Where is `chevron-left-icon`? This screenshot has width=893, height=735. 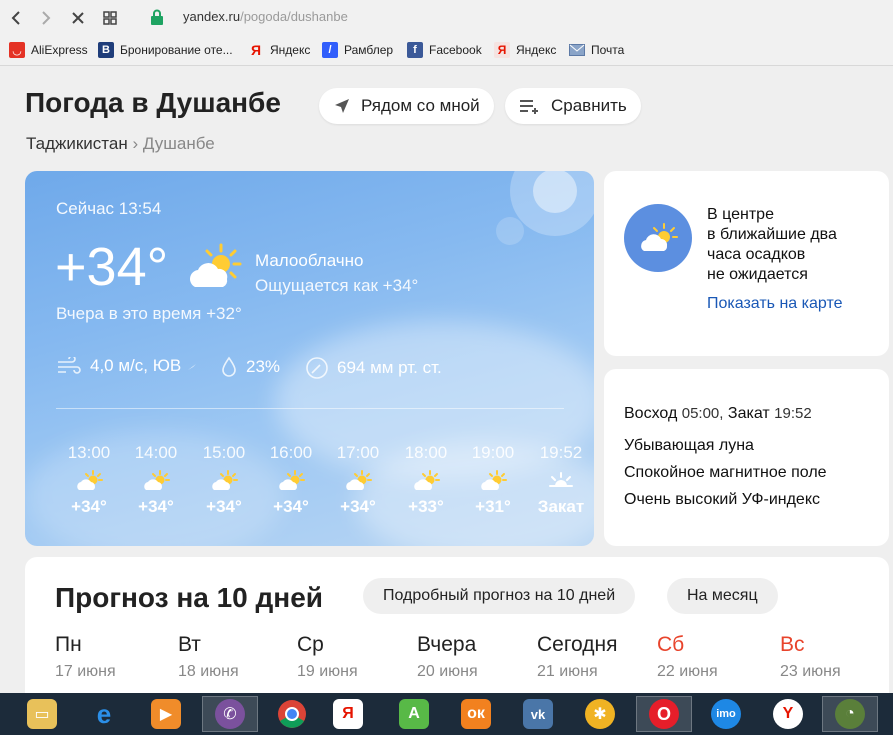 chevron-left-icon is located at coordinates (15, 18).